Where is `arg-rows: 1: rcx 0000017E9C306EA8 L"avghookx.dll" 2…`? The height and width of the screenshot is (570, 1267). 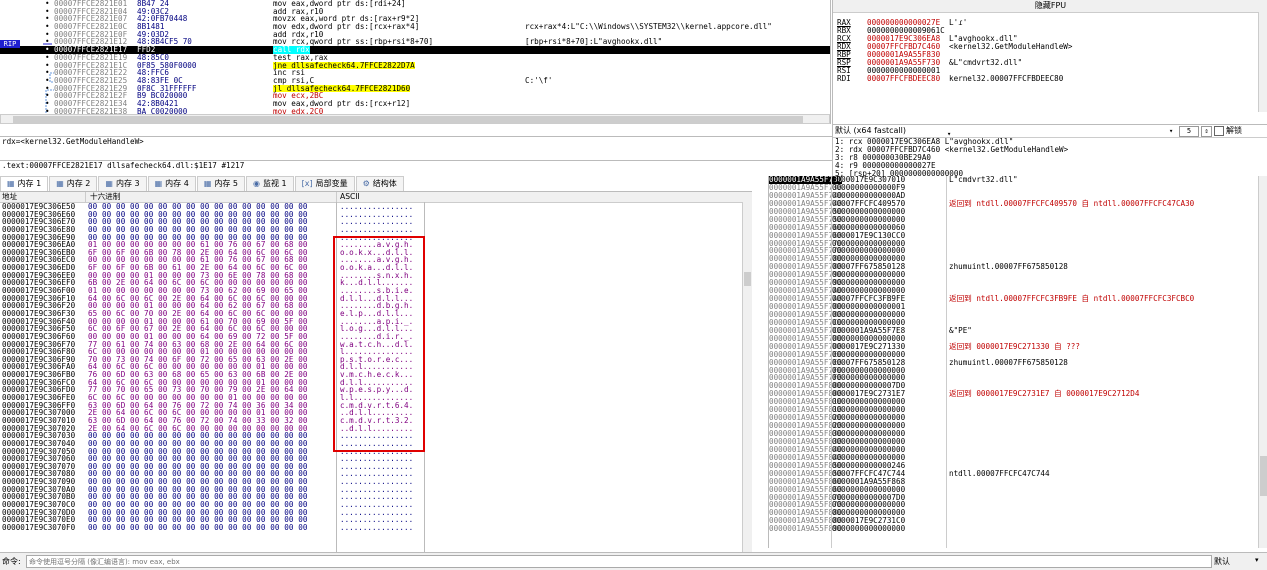
arg-rows: 1: rcx 0000017E9C306EA8 L"avghookx.dll" 2… is located at coordinates (1050, 157).